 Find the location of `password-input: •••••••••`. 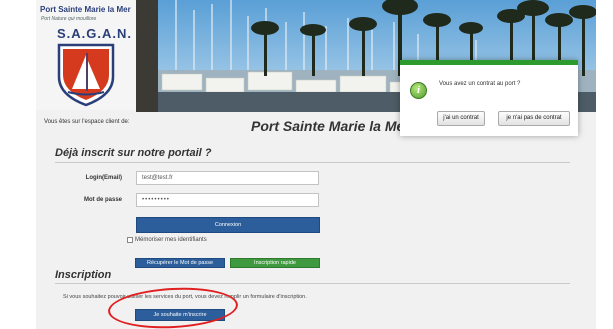

password-input: ••••••••• is located at coordinates (227, 200).